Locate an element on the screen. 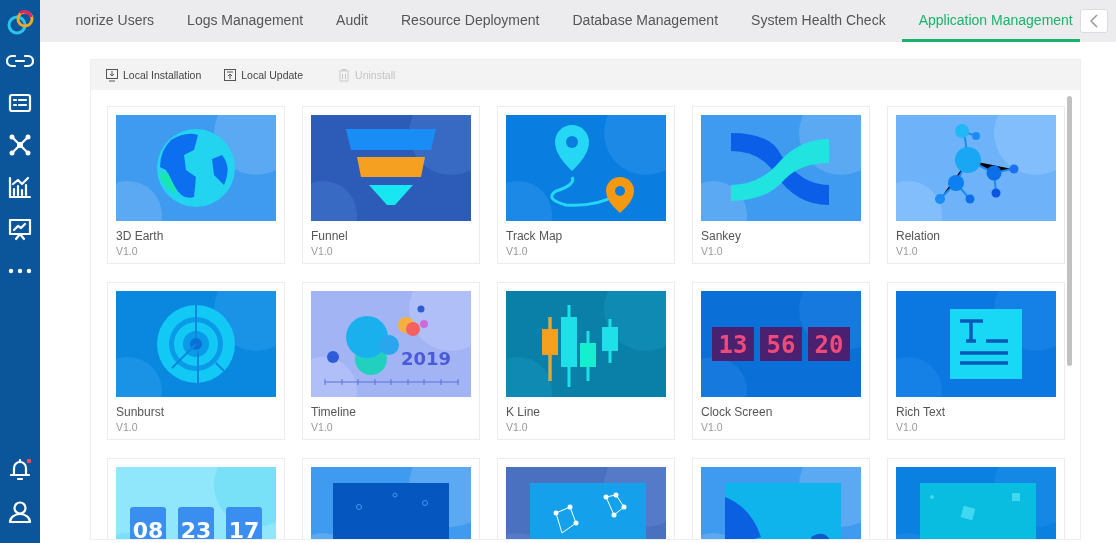 This screenshot has height=543, width=1116. user-icon is located at coordinates (20, 512).